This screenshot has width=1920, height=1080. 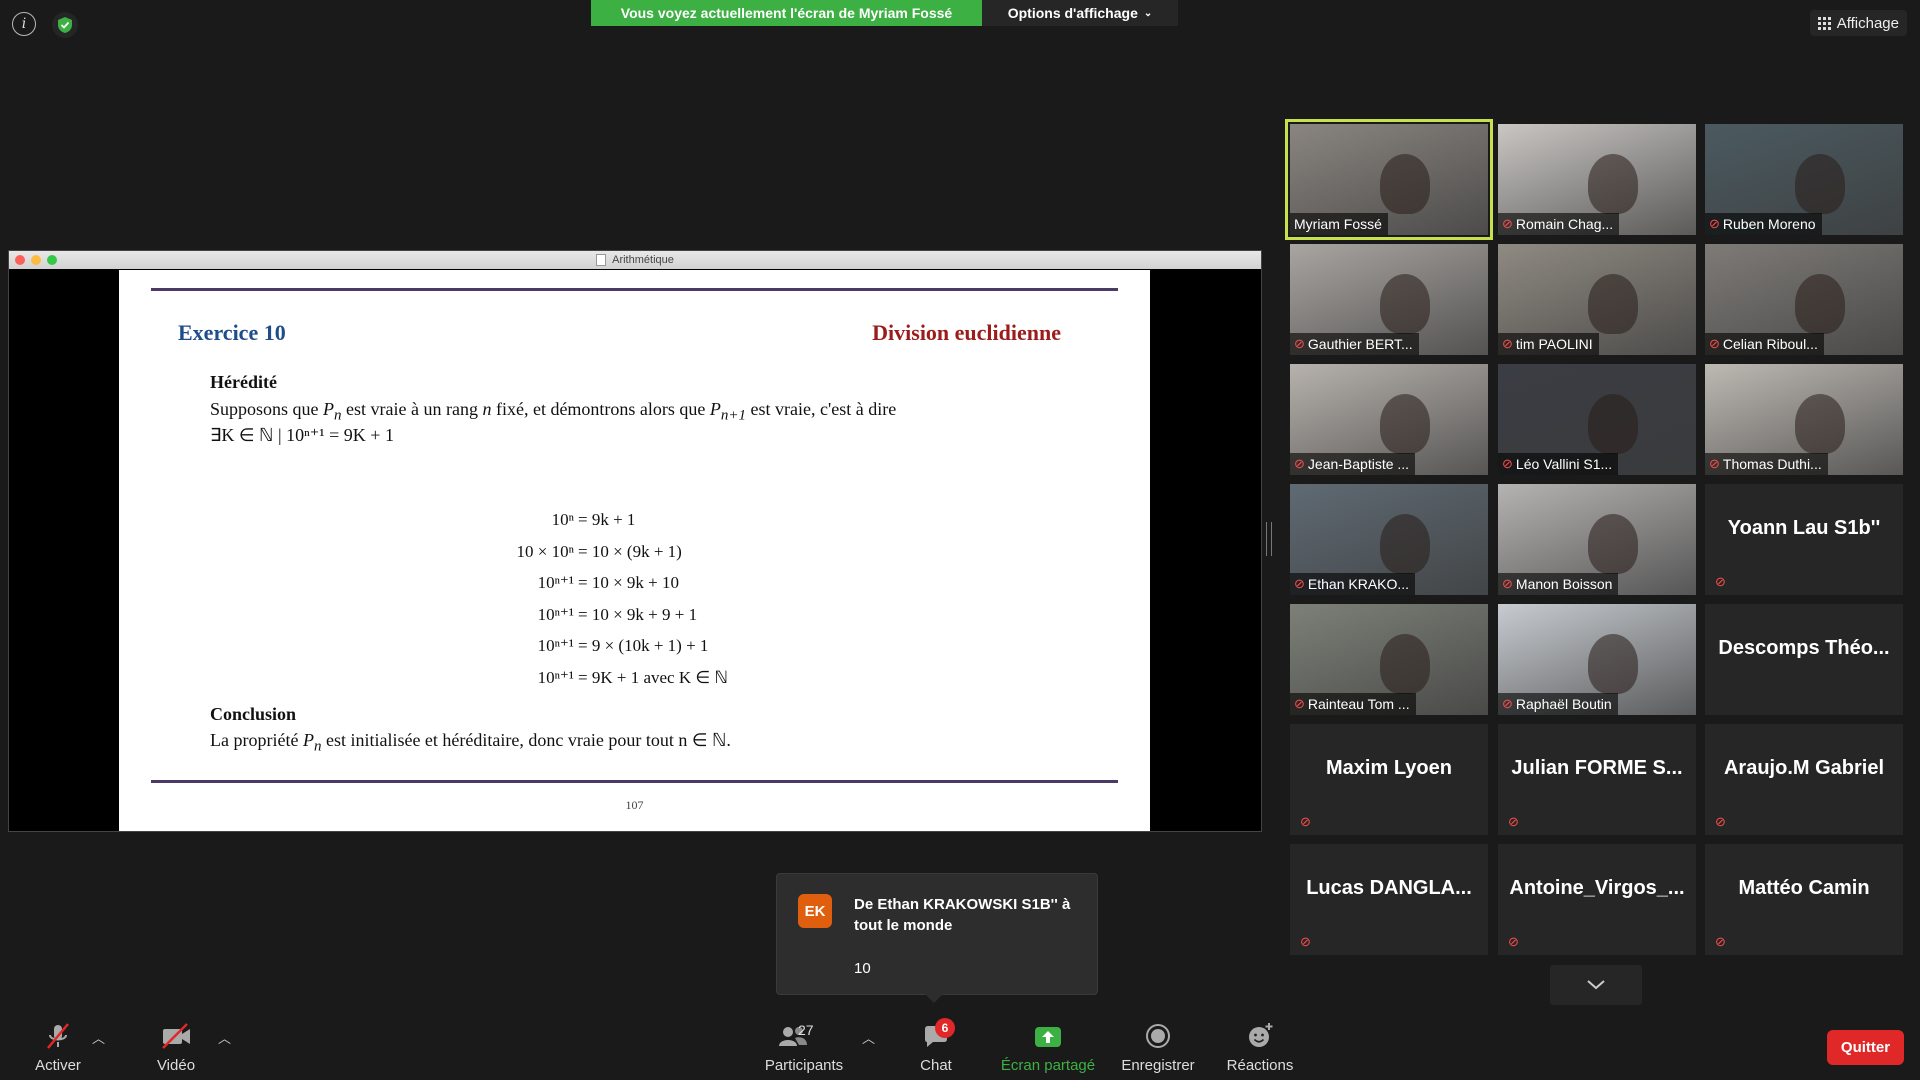 What do you see at coordinates (1080, 13) in the screenshot?
I see `view-options-button: Options d'affichage ⌄` at bounding box center [1080, 13].